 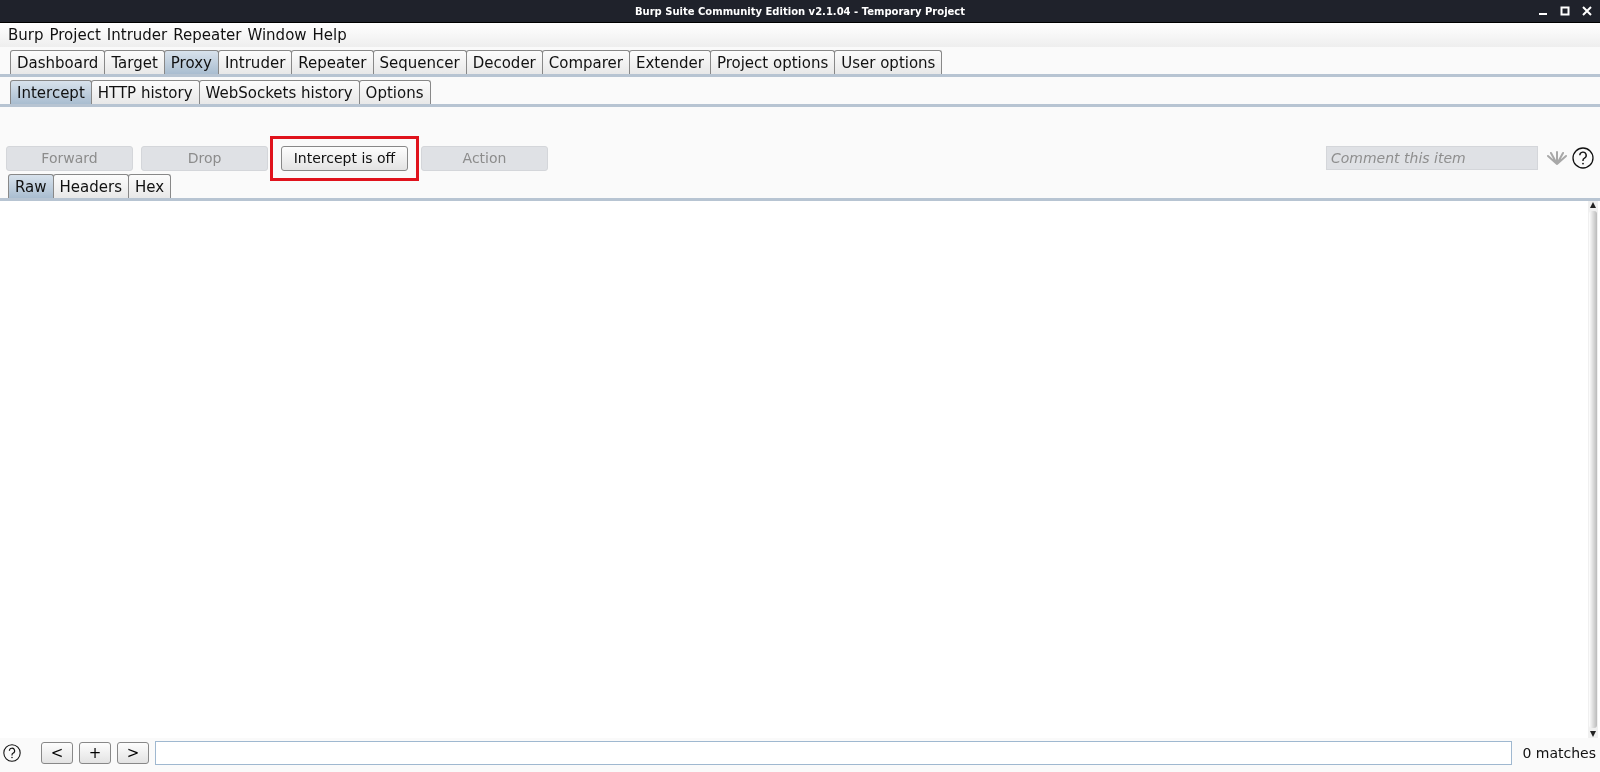 I want to click on menu-item: Intruder, so click(x=137, y=35).